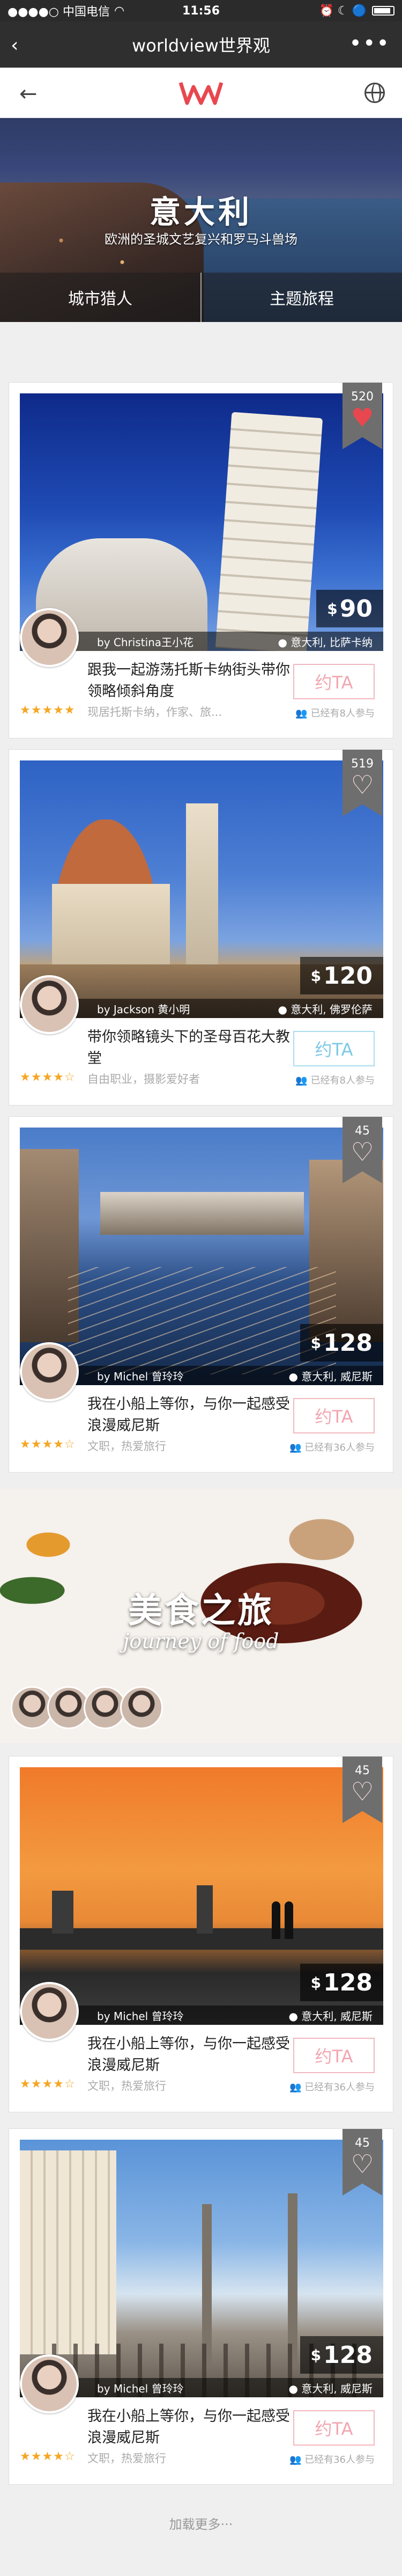  I want to click on heart-filled-icon: ♥, so click(363, 418).